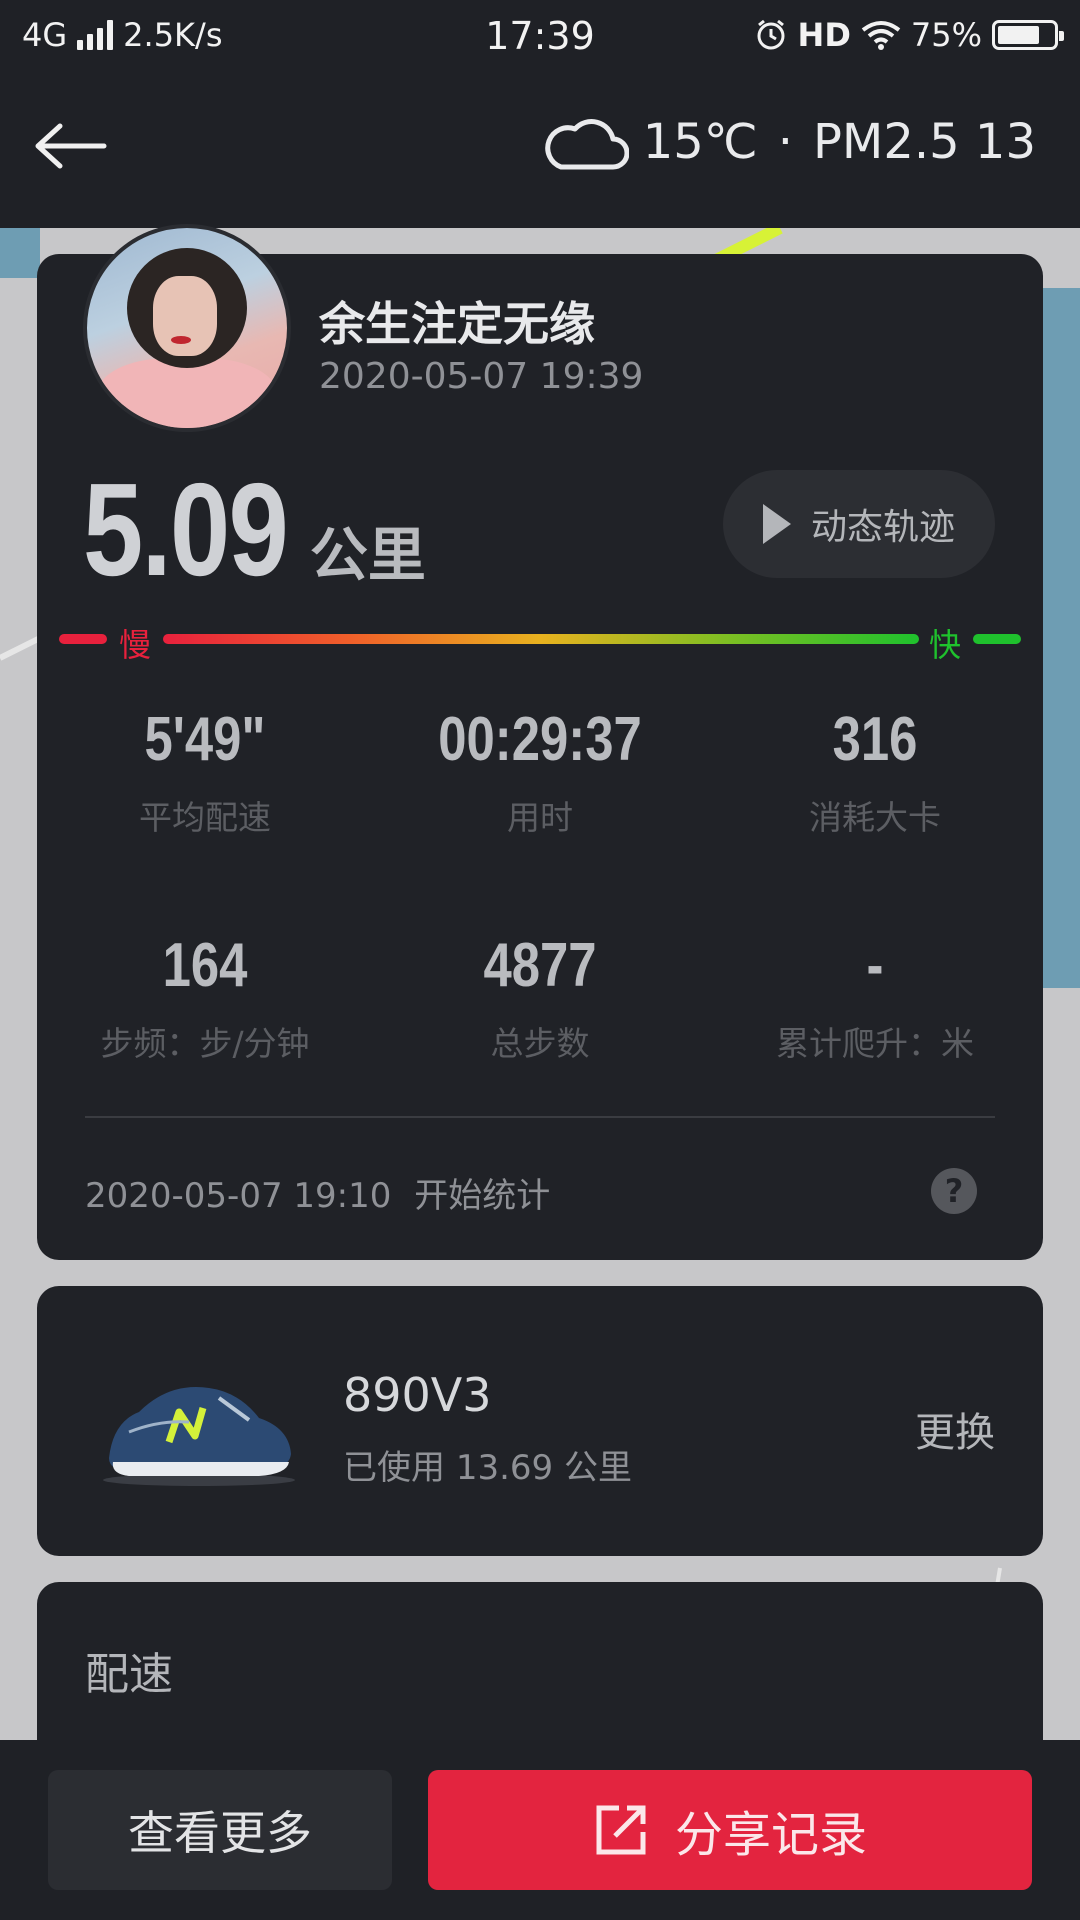 The image size is (1080, 1920). I want to click on help-icon: ?, so click(954, 1191).